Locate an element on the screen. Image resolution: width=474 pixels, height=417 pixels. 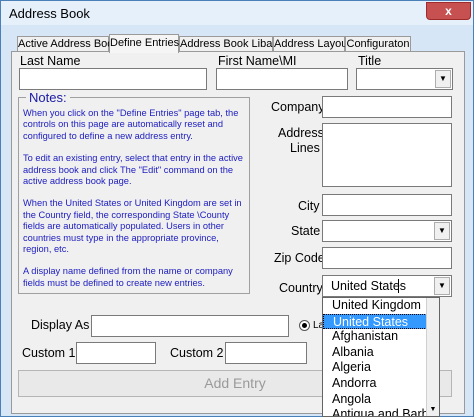
display-radio is located at coordinates (304, 325).